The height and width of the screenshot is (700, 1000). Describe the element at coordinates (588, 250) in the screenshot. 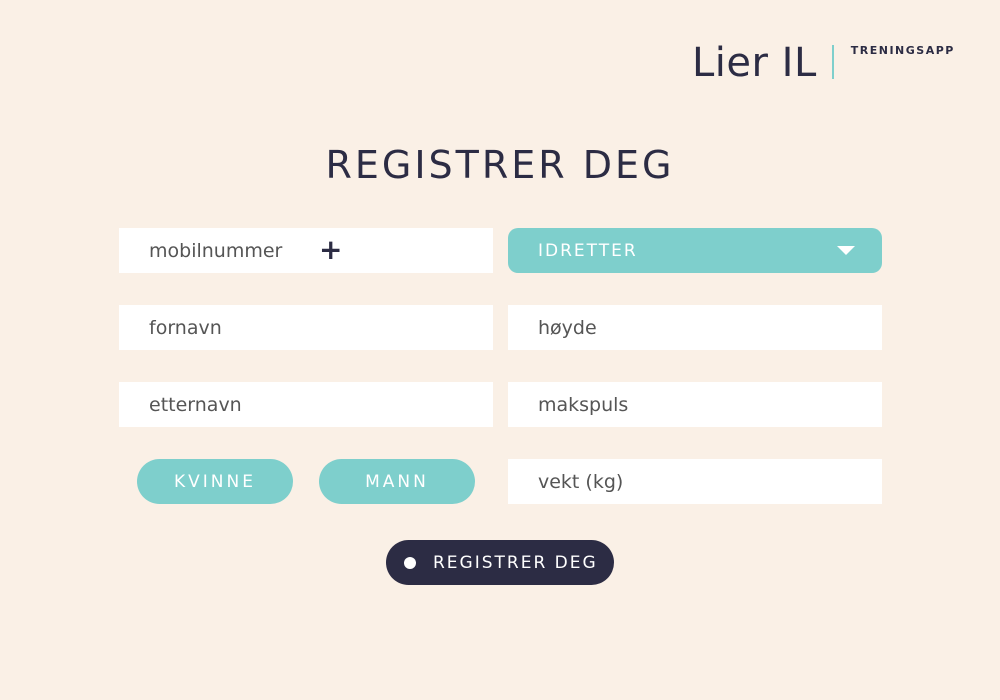

I see `sport-dropdown-label: IDRETTER` at that location.